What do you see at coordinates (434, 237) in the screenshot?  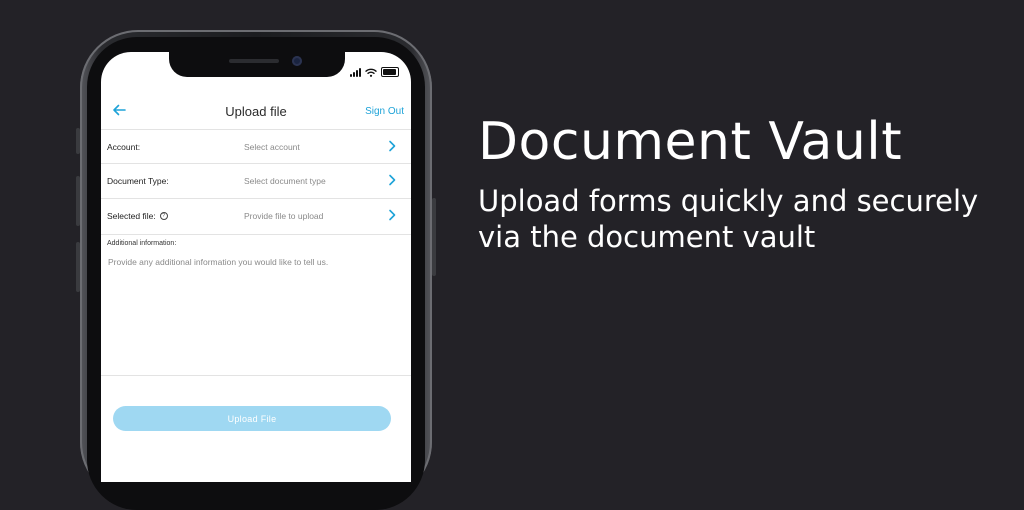 I see `power-button` at bounding box center [434, 237].